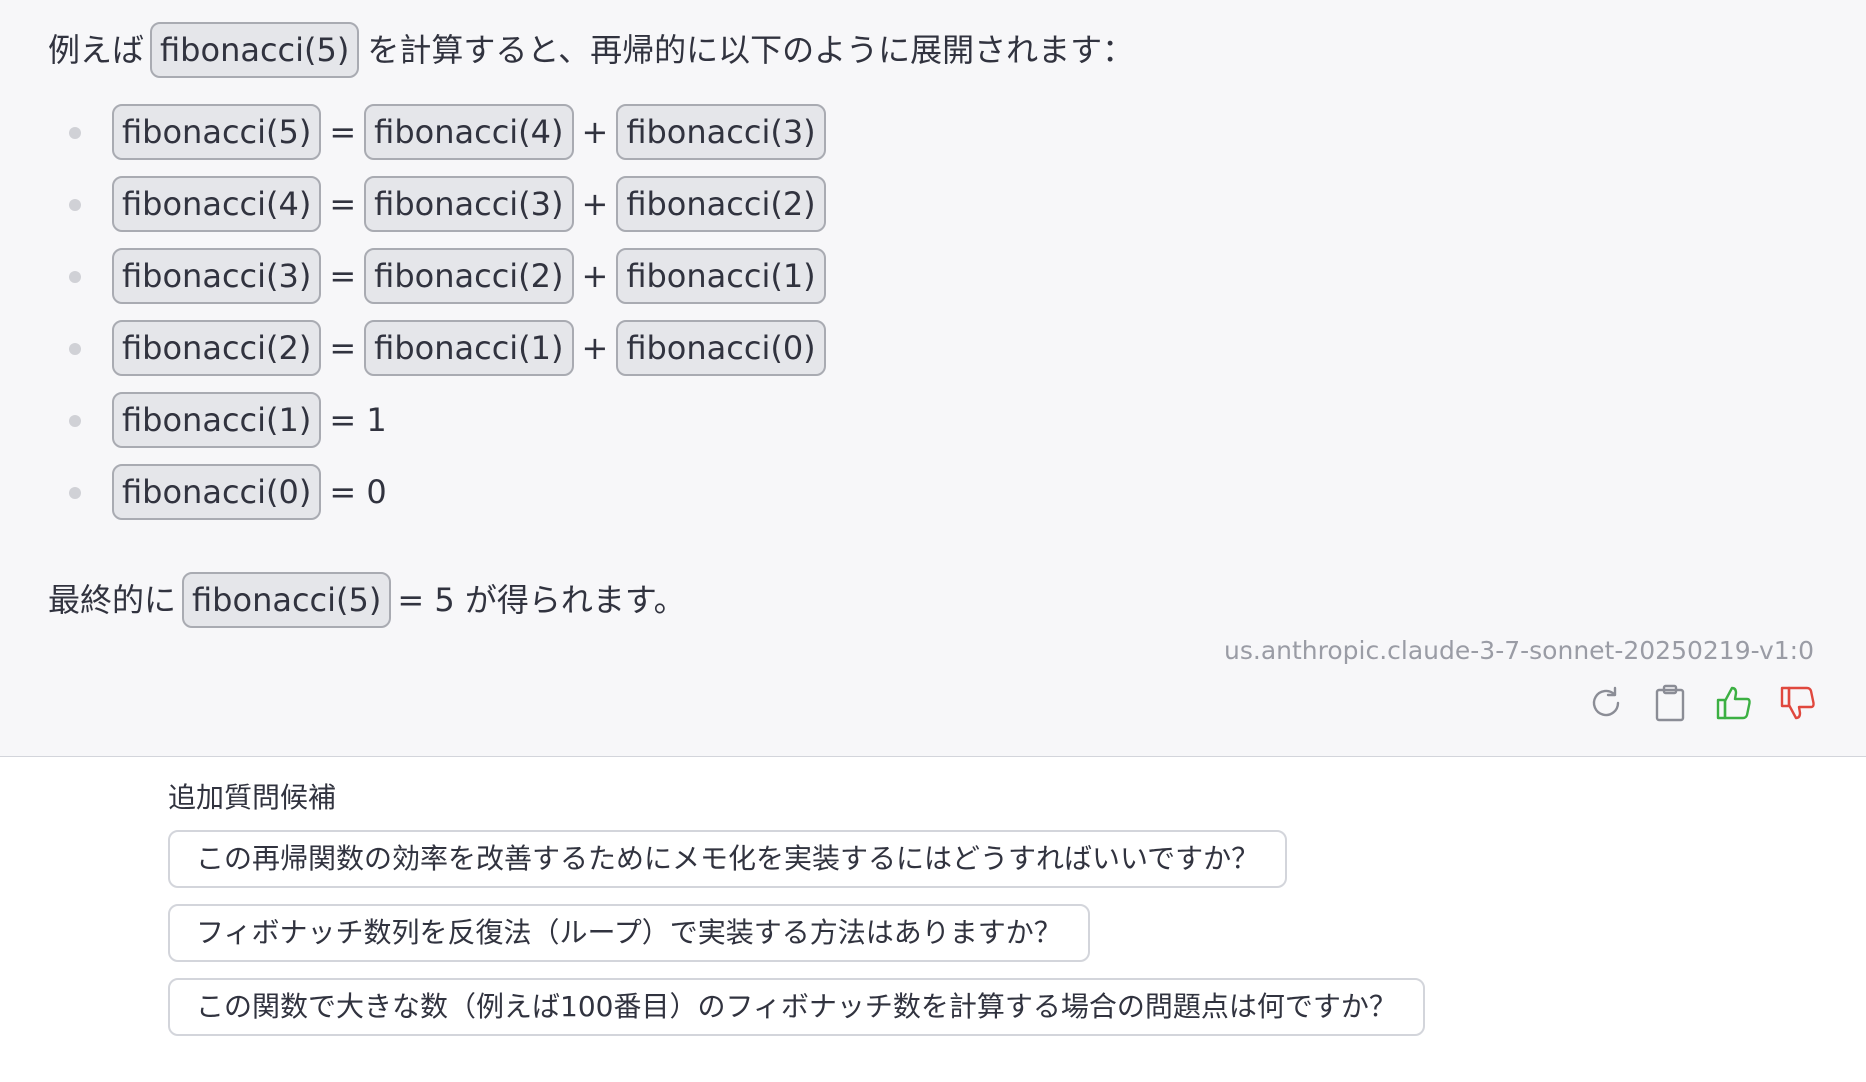 The image size is (1866, 1082). What do you see at coordinates (413, 420) in the screenshot?
I see `list-item: fibonacci(1) = 1` at bounding box center [413, 420].